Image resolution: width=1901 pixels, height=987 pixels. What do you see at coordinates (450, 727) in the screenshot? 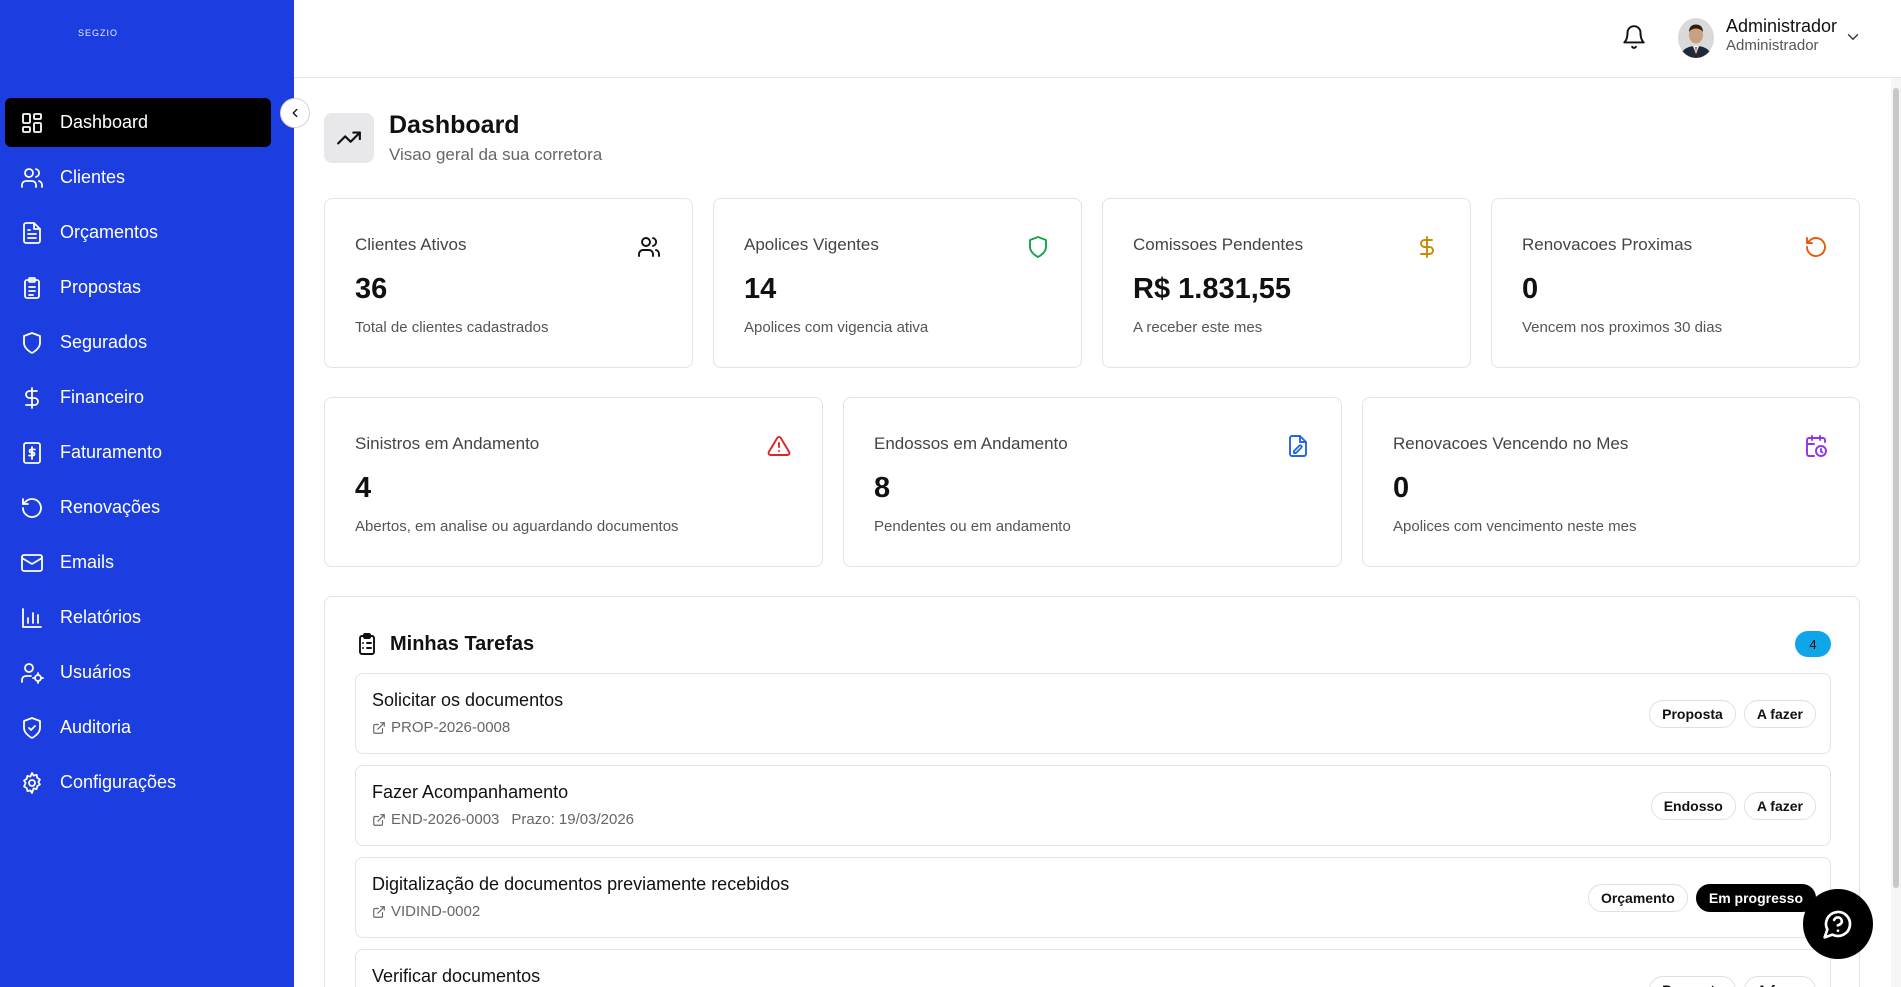
I see `task-reference: PROP-2026-0008` at bounding box center [450, 727].